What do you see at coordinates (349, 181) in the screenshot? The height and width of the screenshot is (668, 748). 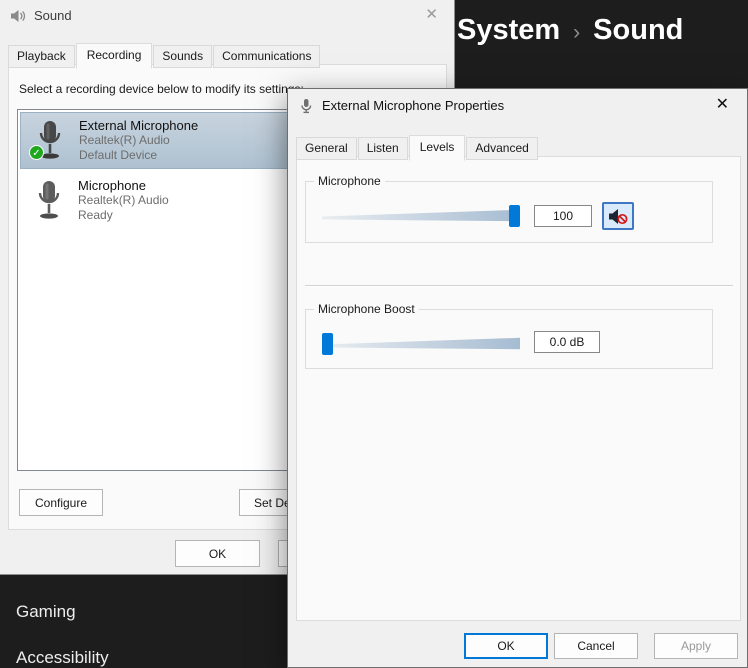 I see `microphone-group-label: Microphone` at bounding box center [349, 181].